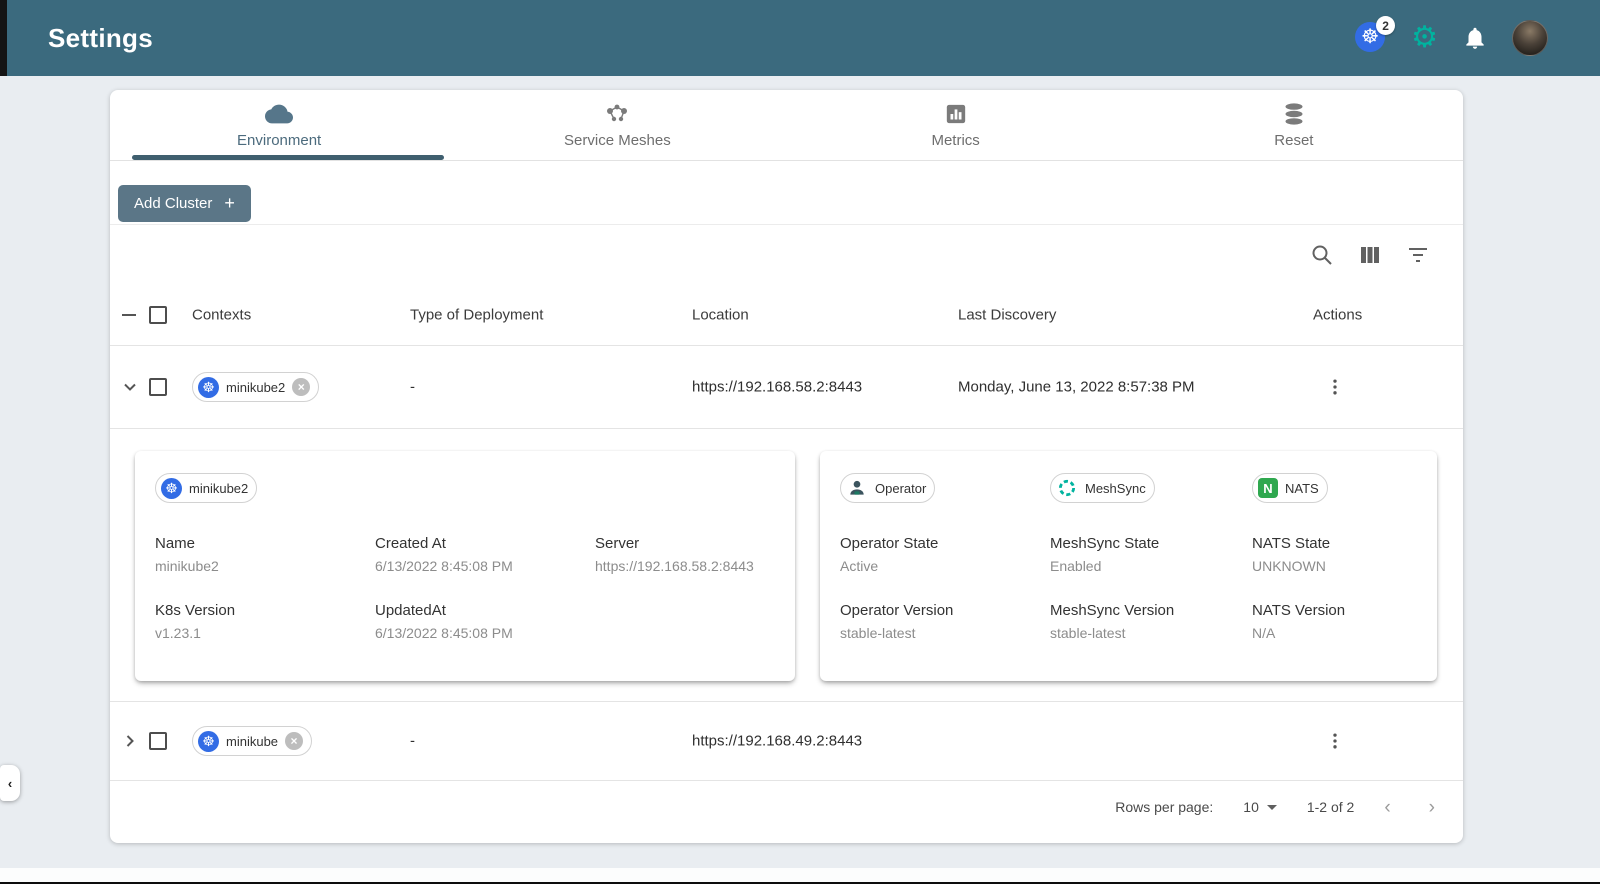  What do you see at coordinates (674, 566) in the screenshot?
I see `field-value: https://192.168.58.2:8443` at bounding box center [674, 566].